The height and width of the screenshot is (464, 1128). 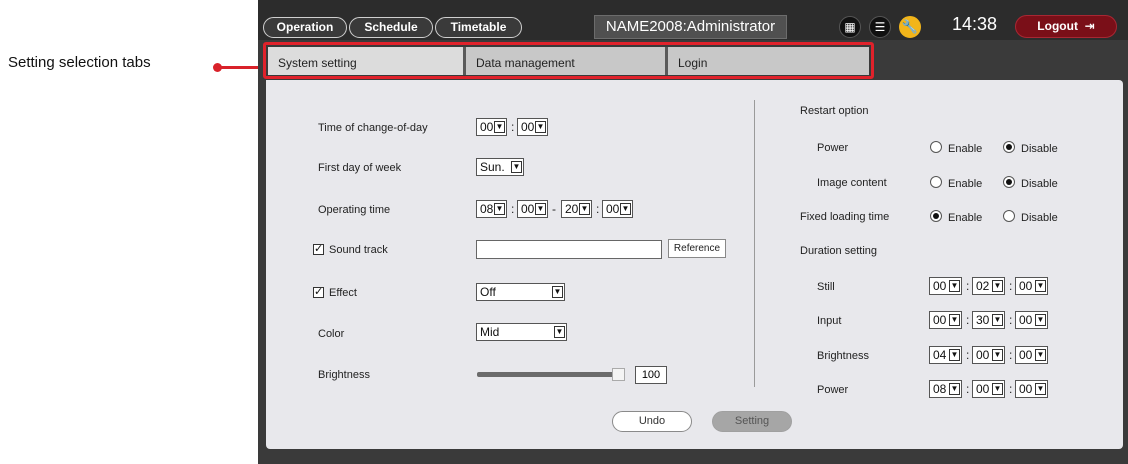 I want to click on brightness-hour-select: 04 ▼, so click(x=945, y=355).